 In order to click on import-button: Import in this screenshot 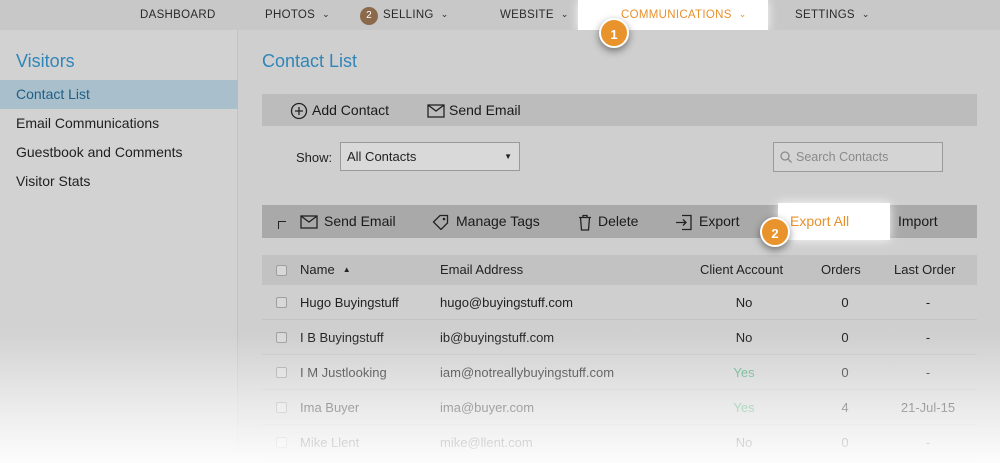, I will do `click(918, 221)`.